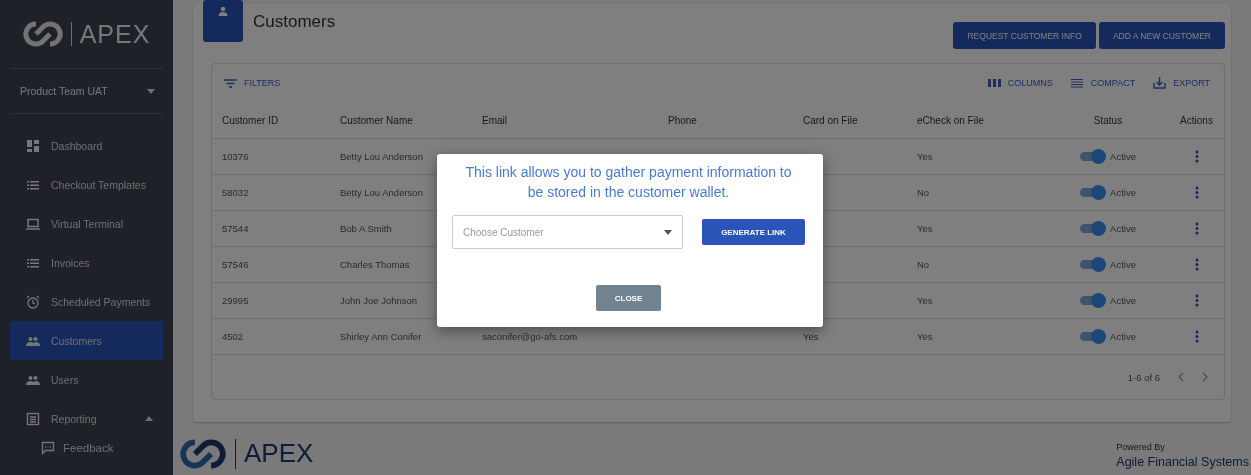 This screenshot has height=475, width=1251. I want to click on columns-icon, so click(994, 83).